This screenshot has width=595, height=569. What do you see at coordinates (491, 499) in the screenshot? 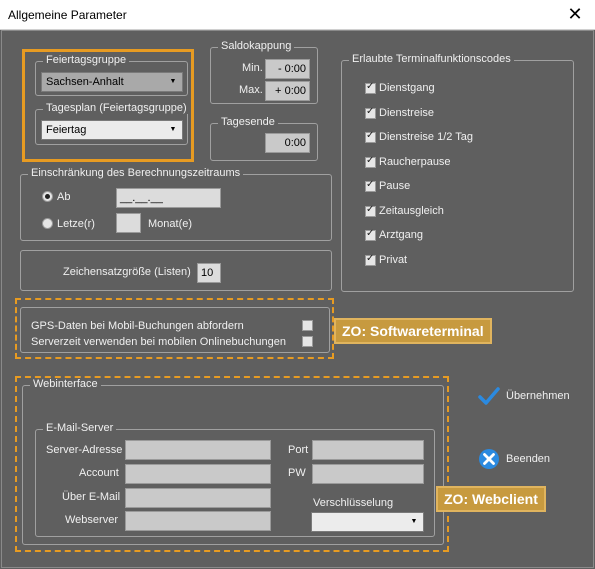
I see `webclient-tag: ZO: Webclient` at bounding box center [491, 499].